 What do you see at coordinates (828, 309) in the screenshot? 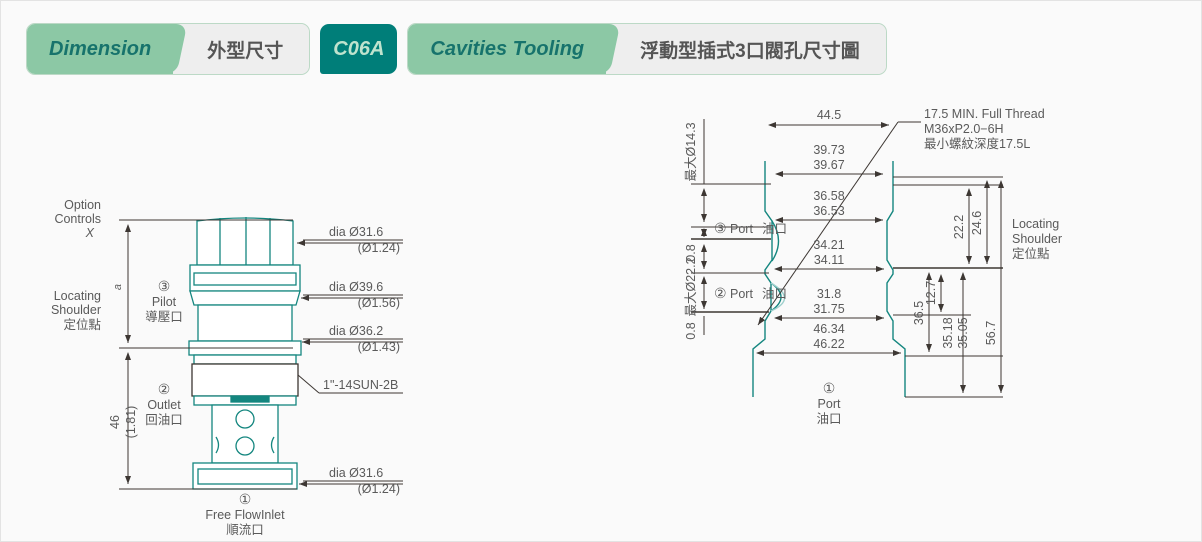
I see `right-hdim-5-lower: 31.75` at bounding box center [828, 309].